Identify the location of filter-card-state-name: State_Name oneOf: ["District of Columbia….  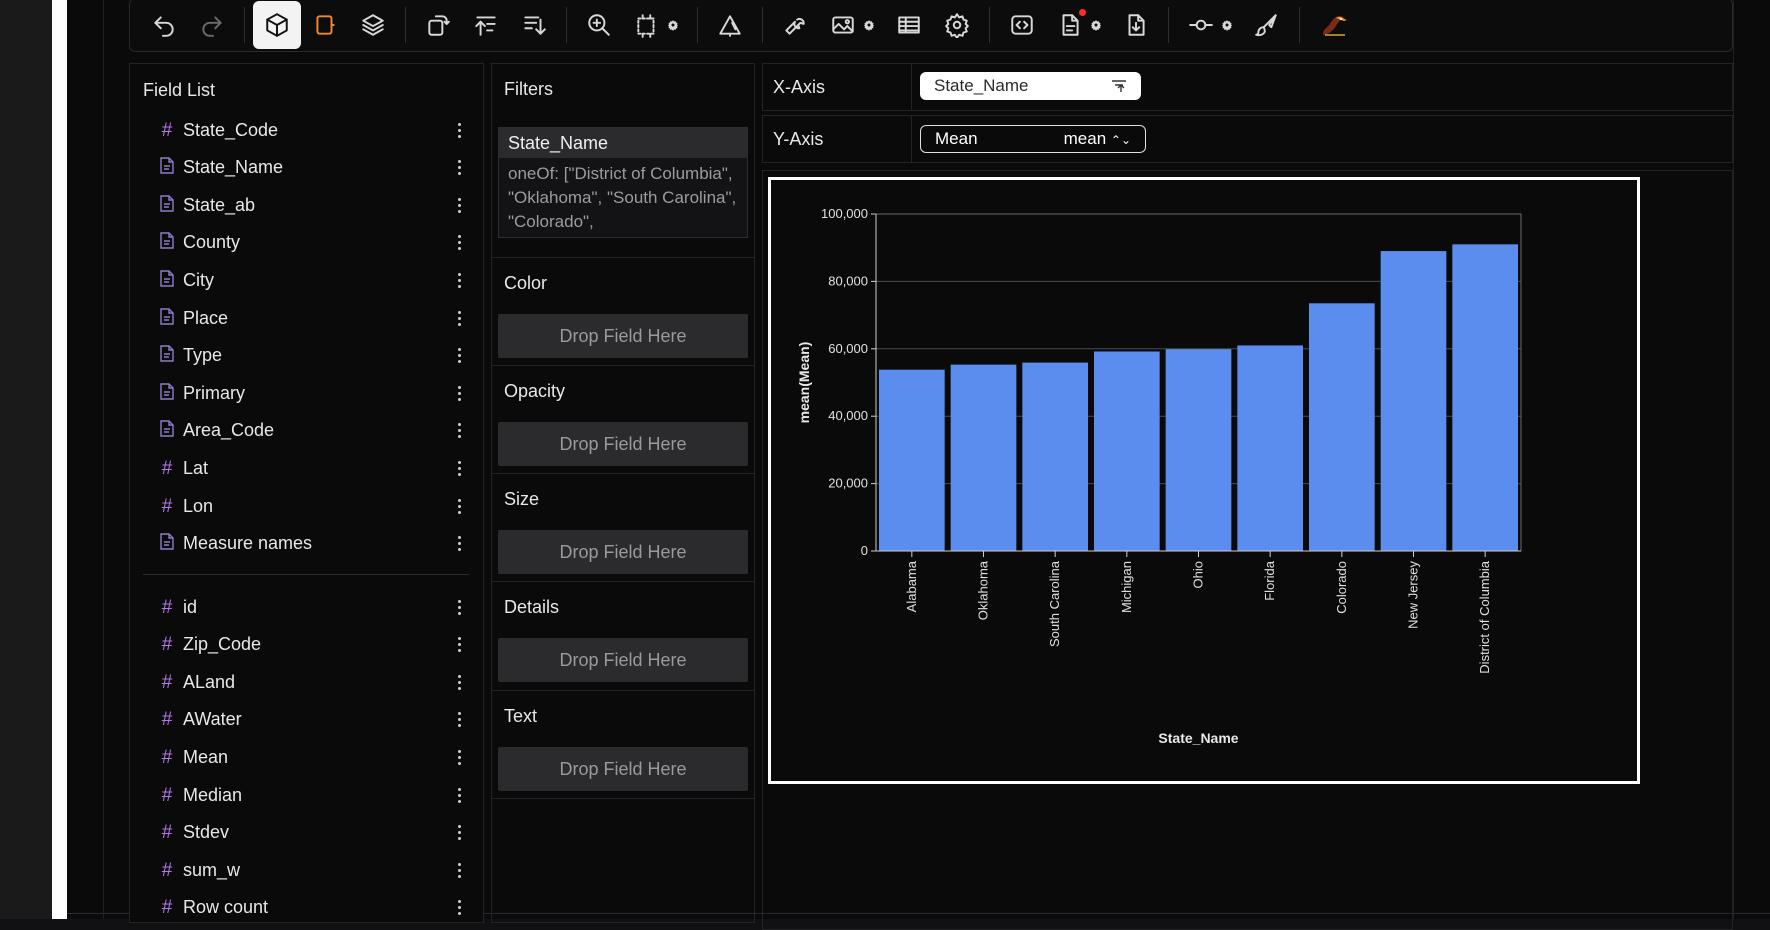
(623, 182).